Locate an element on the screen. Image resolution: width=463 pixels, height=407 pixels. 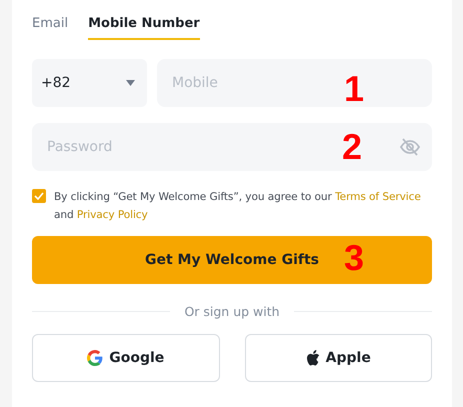
tab: Mobile Number is located at coordinates (144, 27).